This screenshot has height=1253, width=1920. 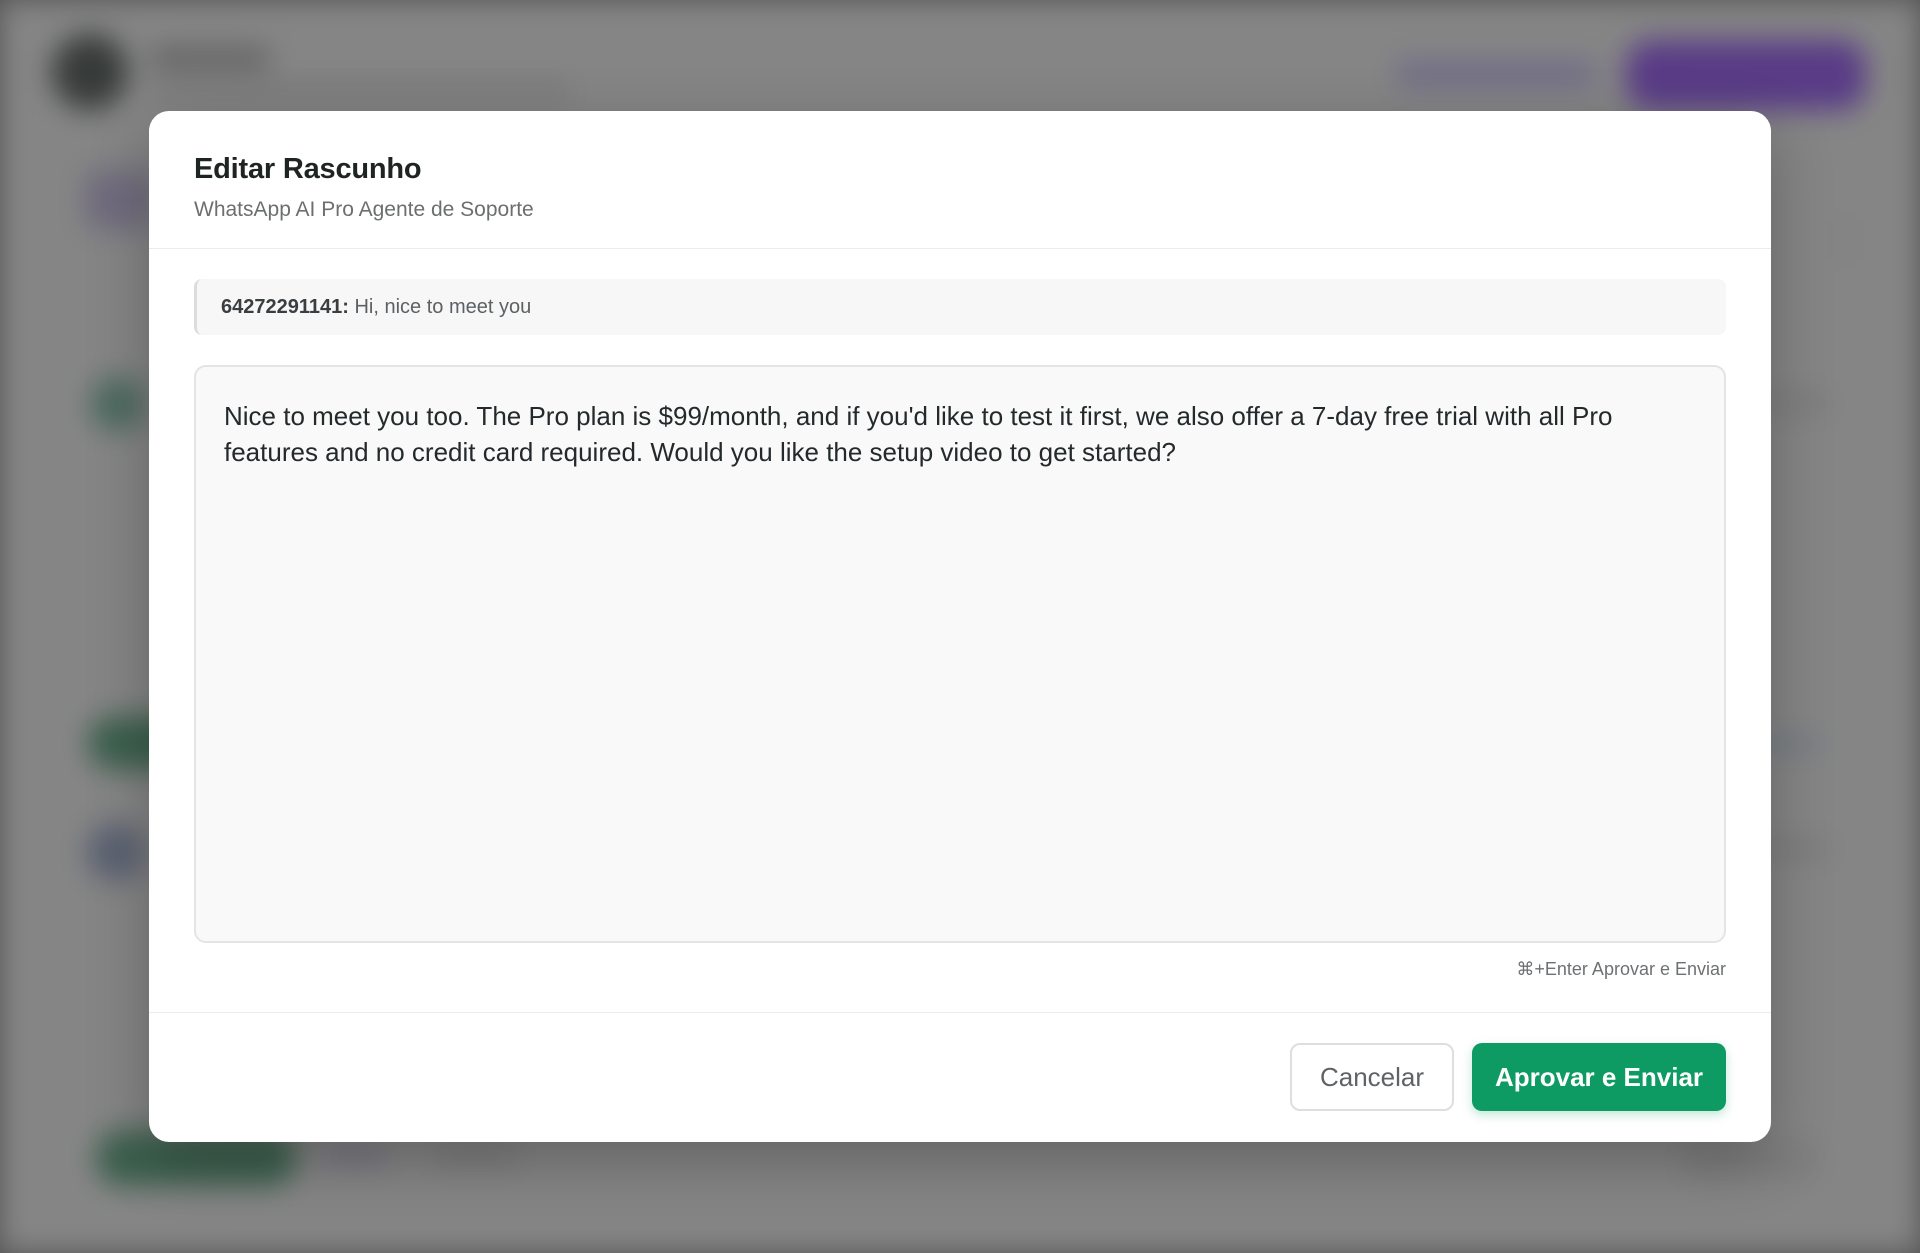 I want to click on message-text: Hi, nice to meet you, so click(x=443, y=307).